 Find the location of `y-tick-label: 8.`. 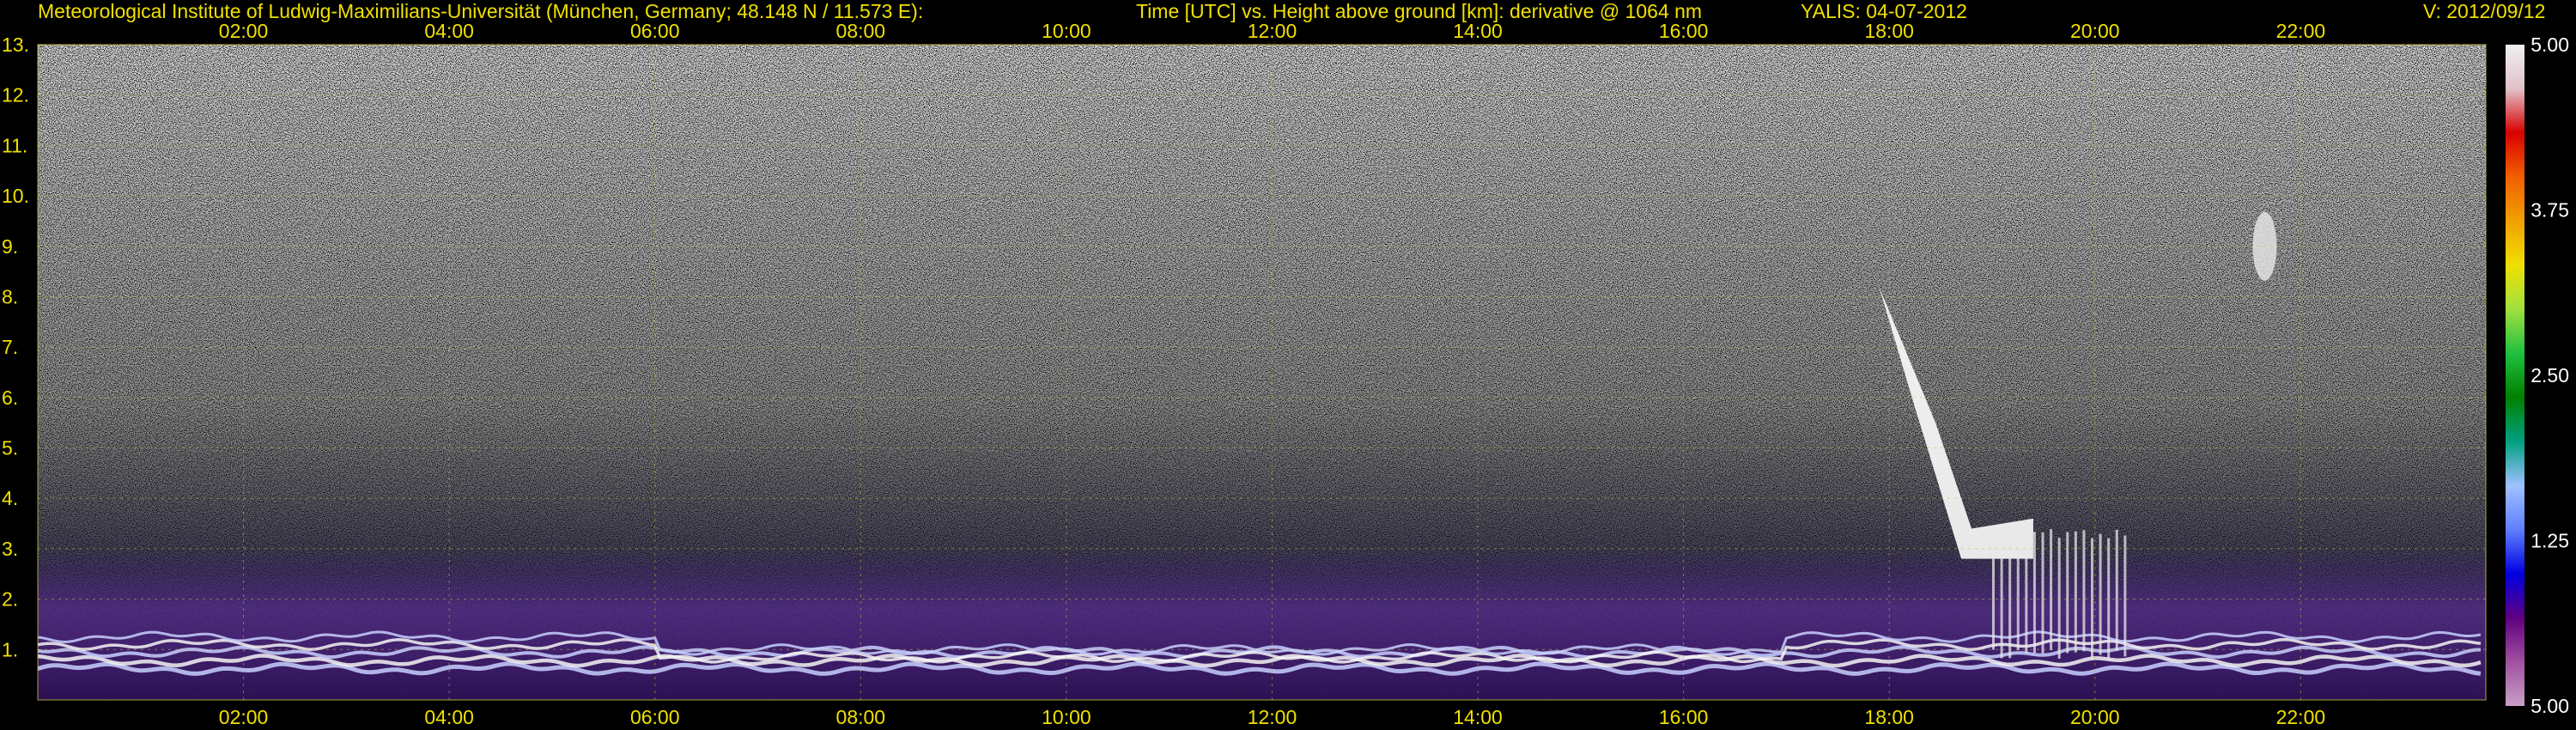

y-tick-label: 8. is located at coordinates (10, 296).